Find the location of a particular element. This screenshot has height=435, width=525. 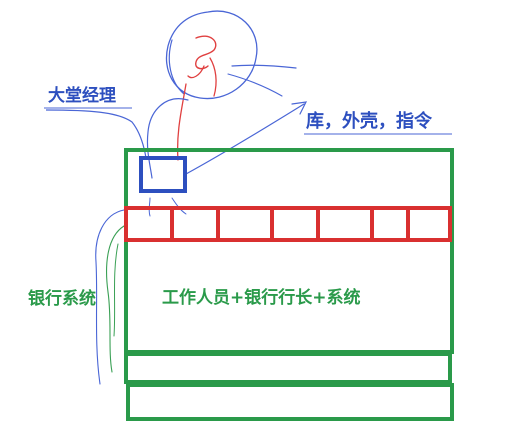

bank-system-label: 银行系统 is located at coordinates (62, 298).